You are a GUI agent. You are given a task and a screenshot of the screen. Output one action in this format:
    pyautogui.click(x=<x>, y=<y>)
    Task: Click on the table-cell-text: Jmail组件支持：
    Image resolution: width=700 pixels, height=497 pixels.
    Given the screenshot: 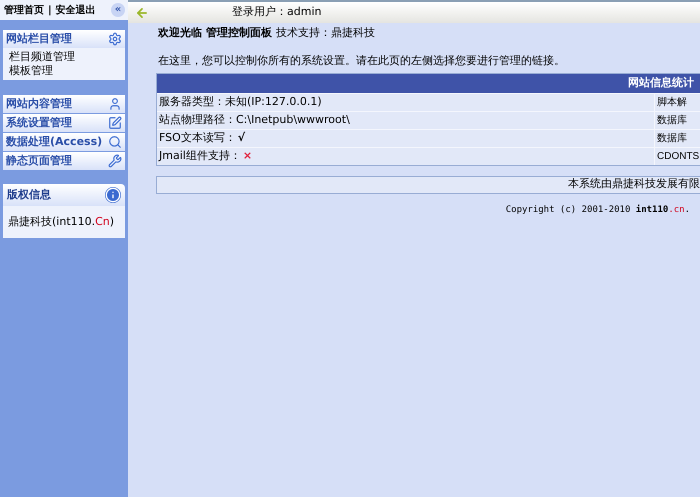 What is the action you would take?
    pyautogui.click(x=200, y=156)
    